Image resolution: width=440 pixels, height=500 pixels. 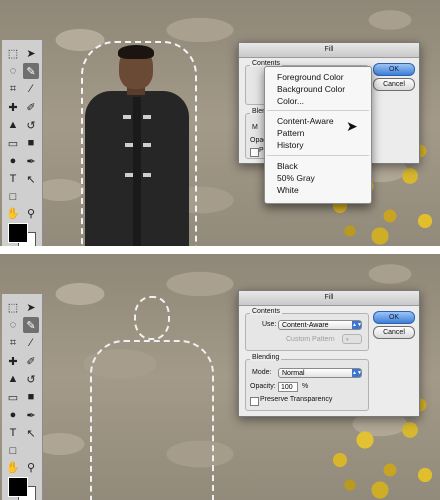 I want to click on mouse-cursor-icon: ➤, so click(x=352, y=126).